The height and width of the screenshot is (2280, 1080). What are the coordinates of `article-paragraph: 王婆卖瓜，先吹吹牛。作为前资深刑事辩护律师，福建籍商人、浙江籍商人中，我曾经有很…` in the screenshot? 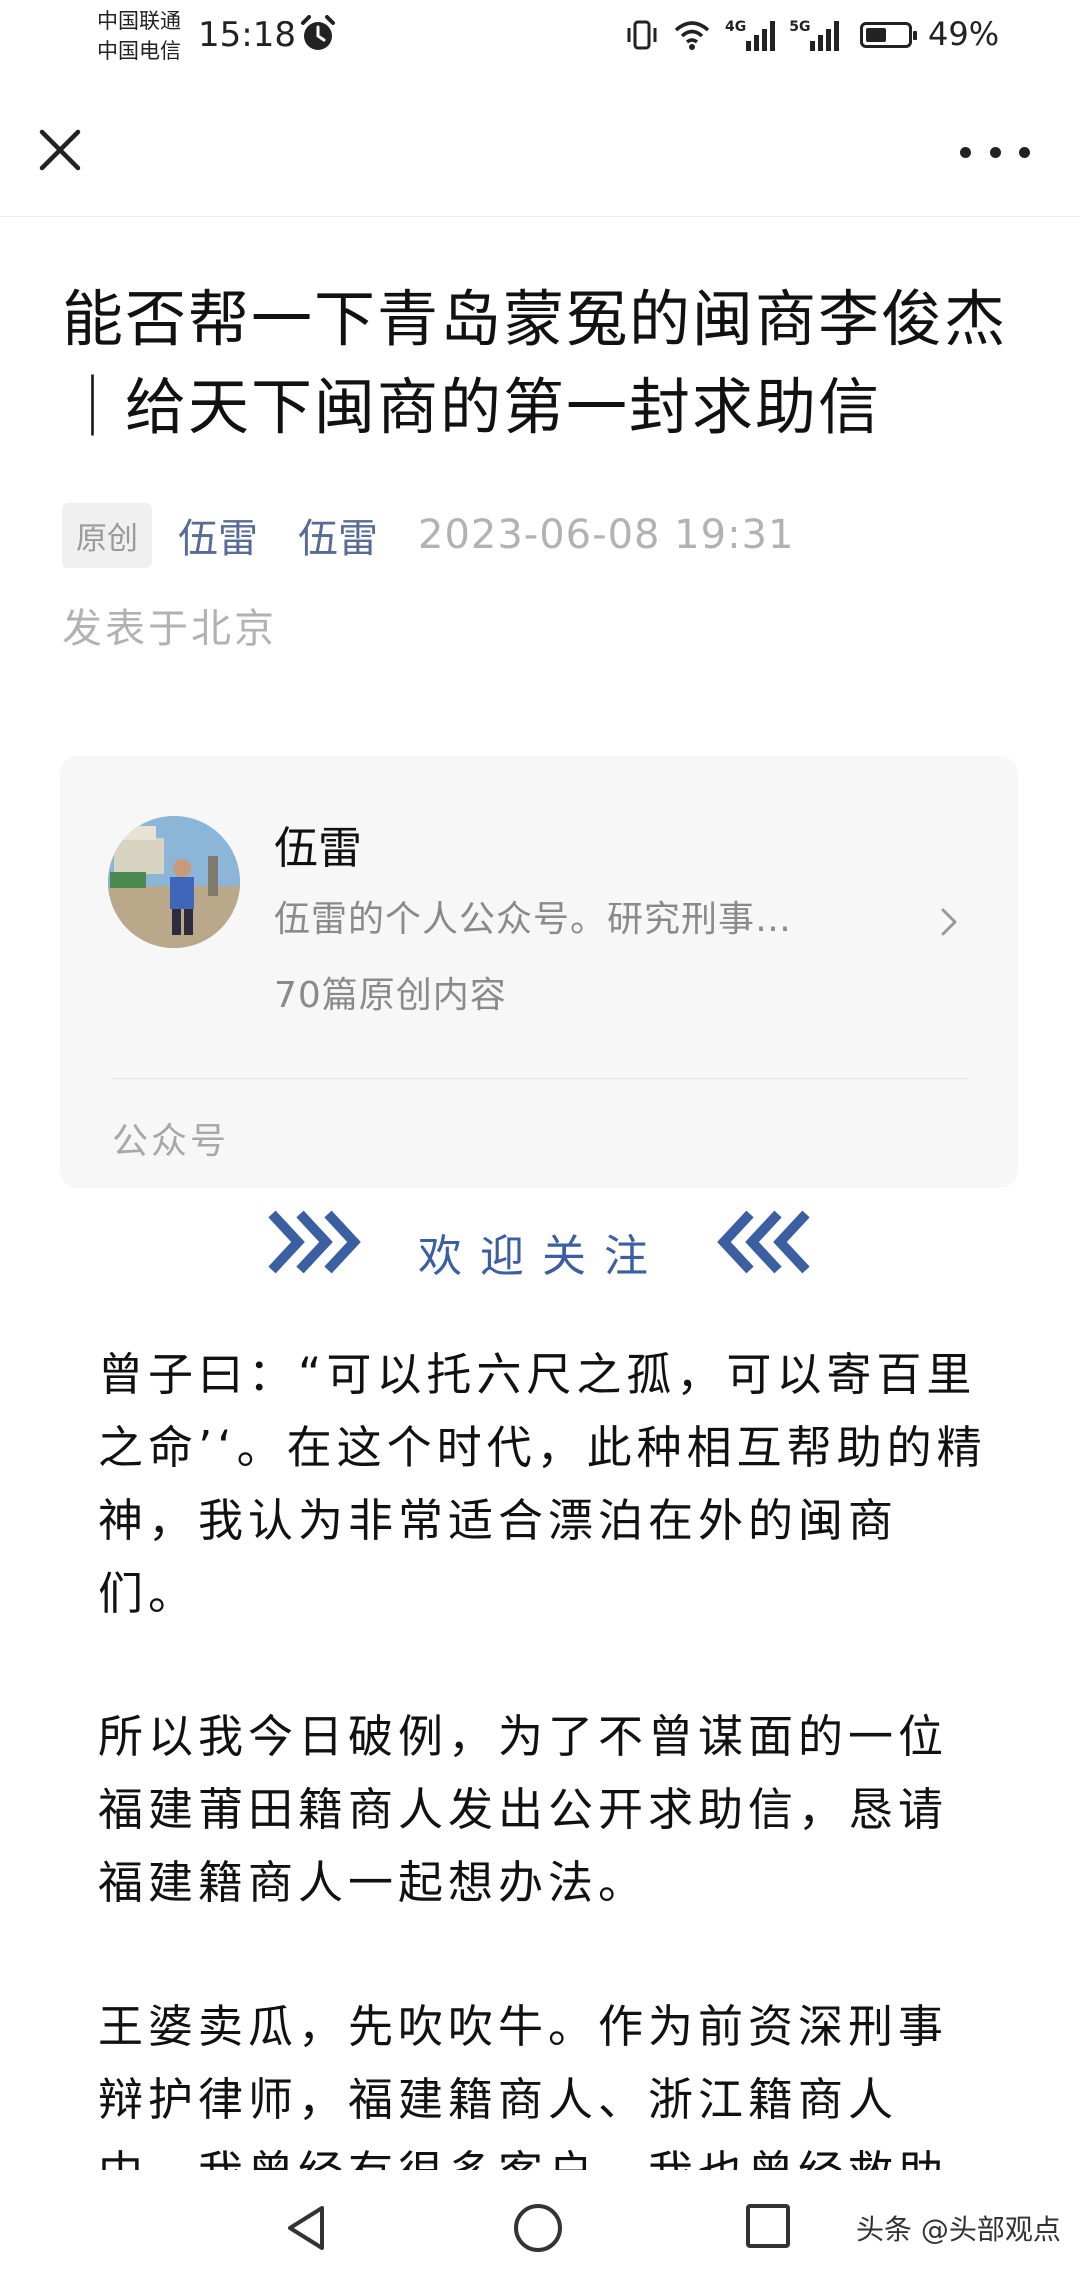 It's located at (523, 2086).